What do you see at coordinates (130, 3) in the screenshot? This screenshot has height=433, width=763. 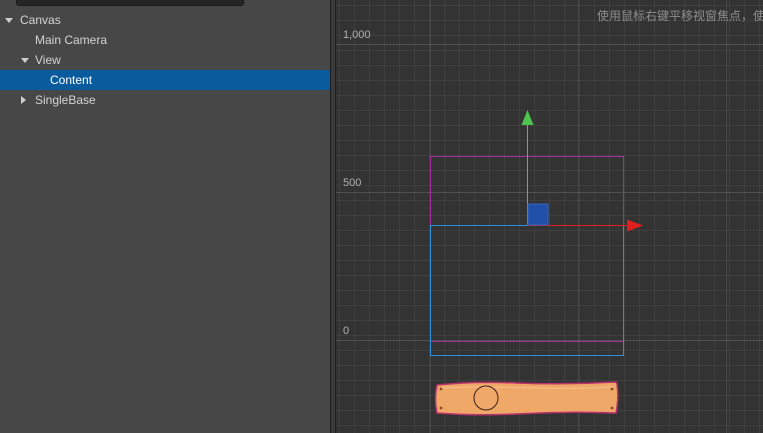 I see `hierarchy-search-input` at bounding box center [130, 3].